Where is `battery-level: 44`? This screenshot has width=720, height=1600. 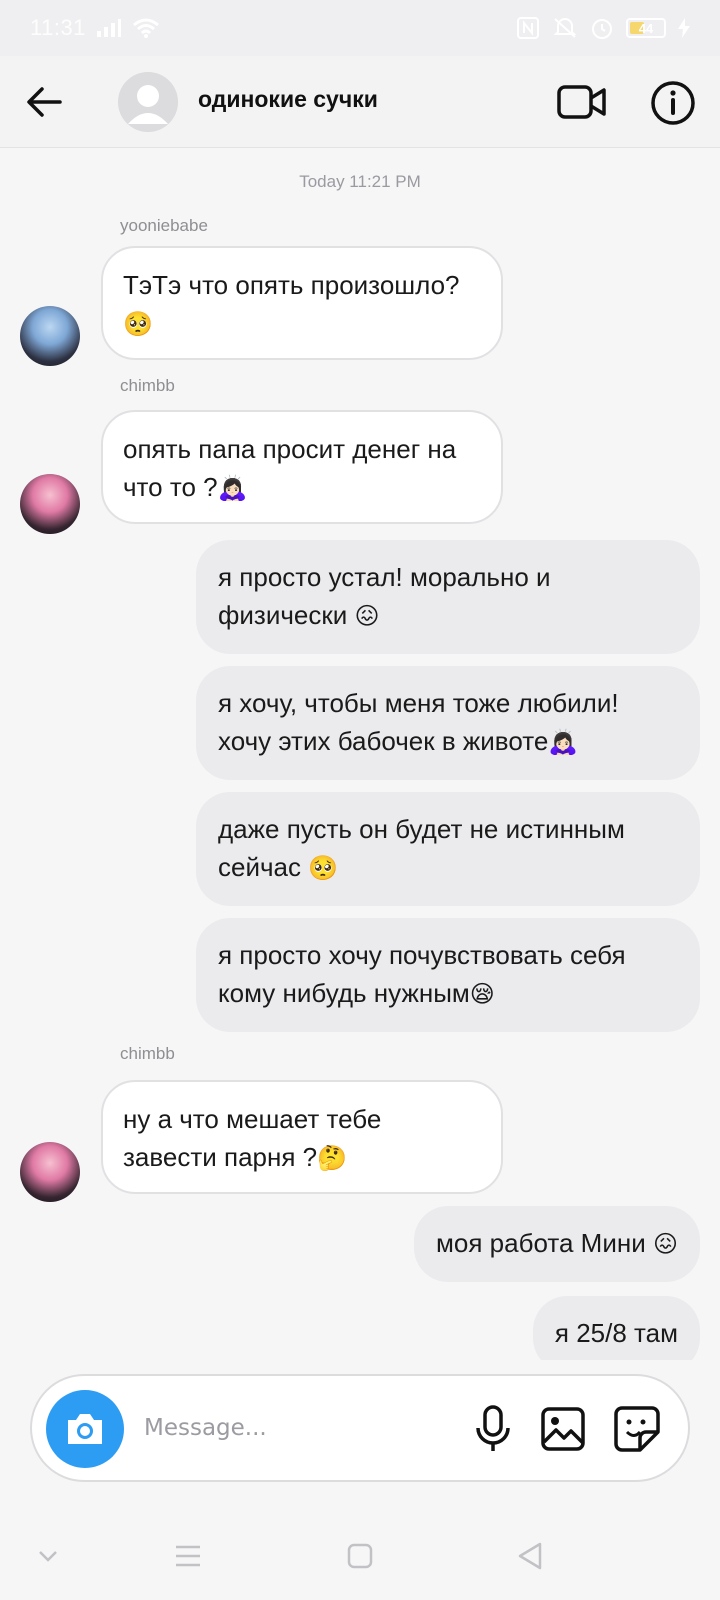
battery-level: 44 is located at coordinates (646, 28).